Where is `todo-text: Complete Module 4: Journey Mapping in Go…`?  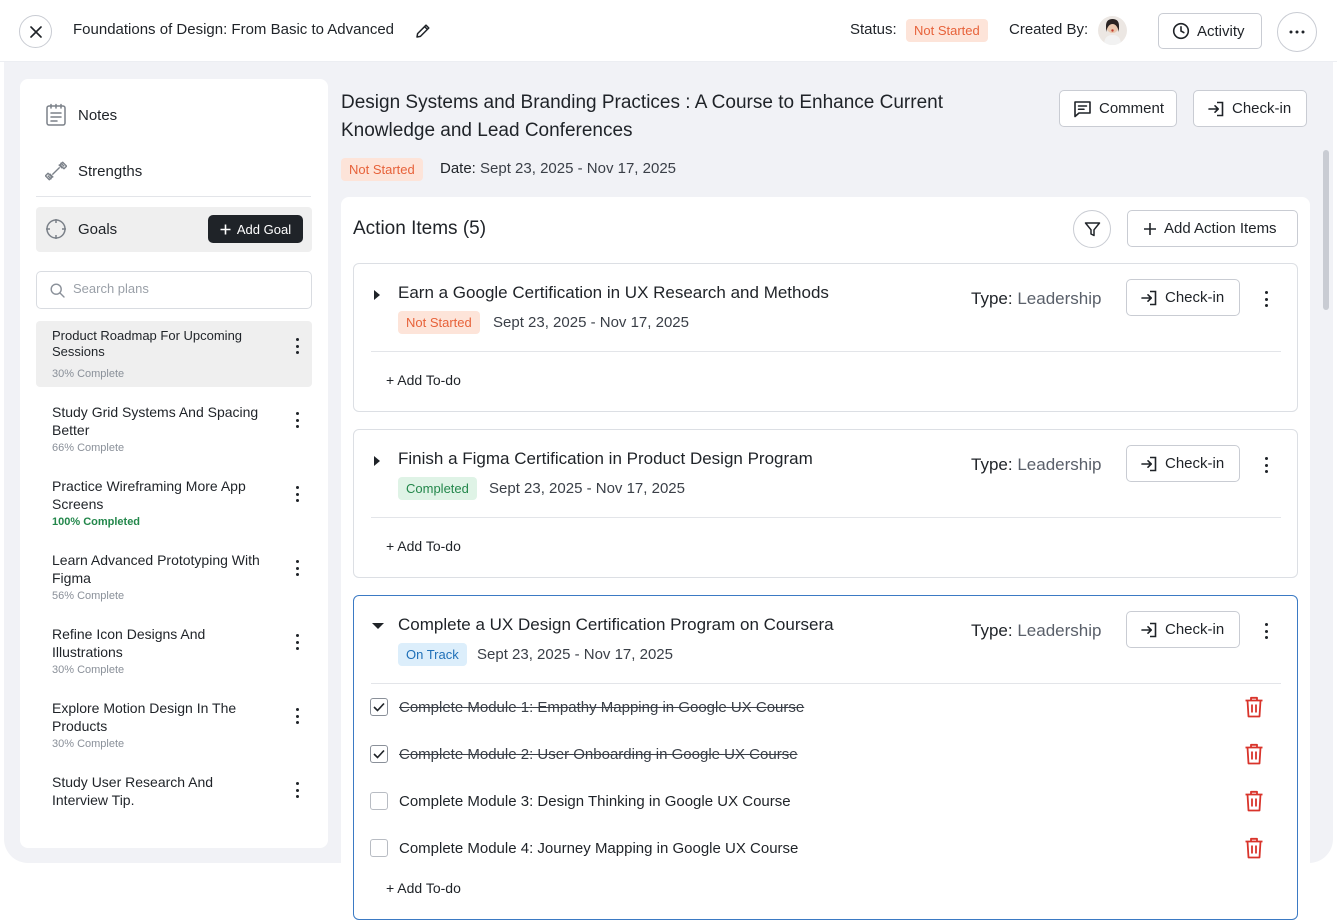 todo-text: Complete Module 4: Journey Mapping in Go… is located at coordinates (599, 848).